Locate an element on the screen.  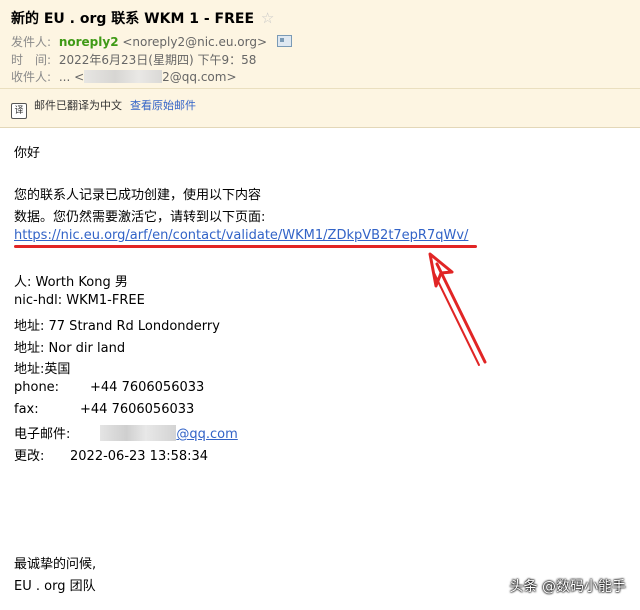
red-underline is located at coordinates (245, 246).